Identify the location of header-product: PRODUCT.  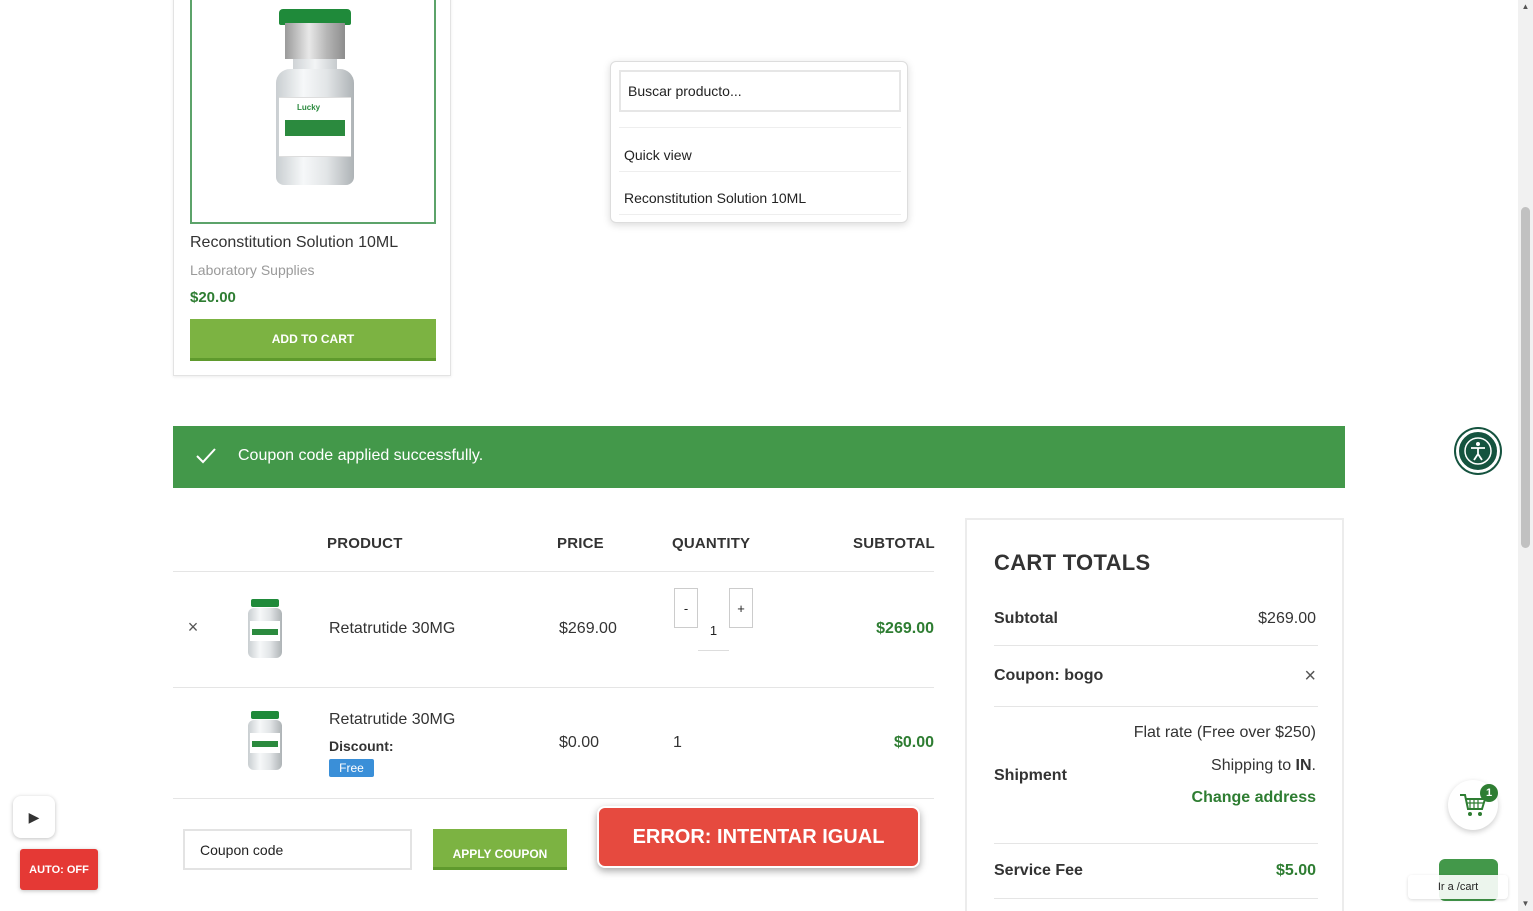
(365, 543).